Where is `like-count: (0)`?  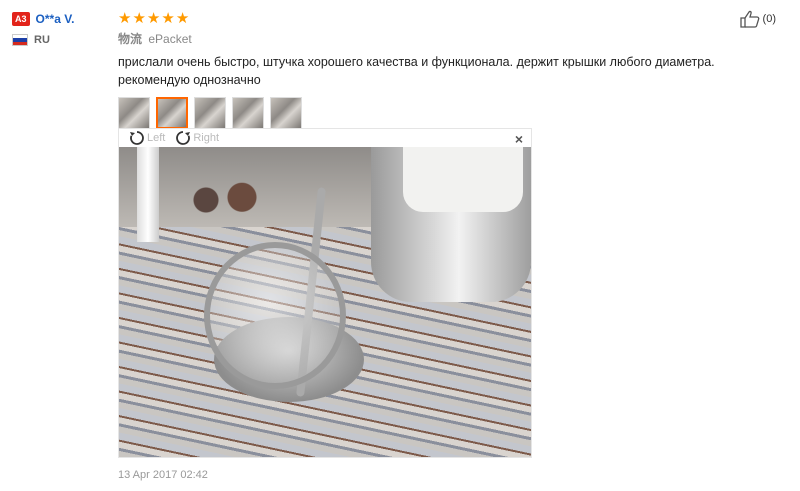
like-count: (0) is located at coordinates (769, 19).